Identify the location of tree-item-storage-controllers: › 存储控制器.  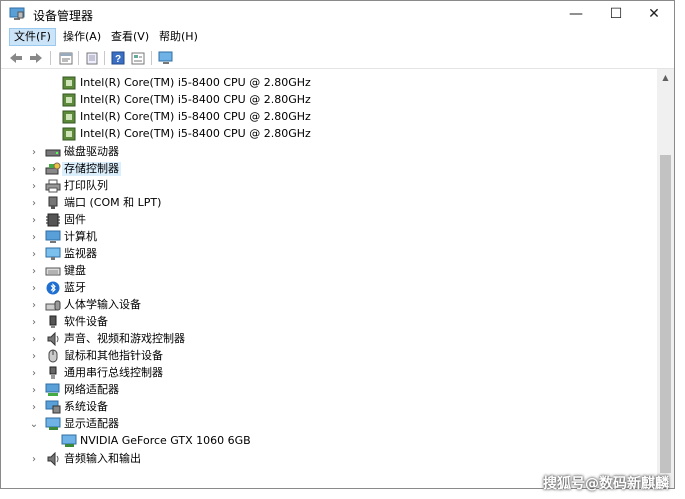
(327, 169).